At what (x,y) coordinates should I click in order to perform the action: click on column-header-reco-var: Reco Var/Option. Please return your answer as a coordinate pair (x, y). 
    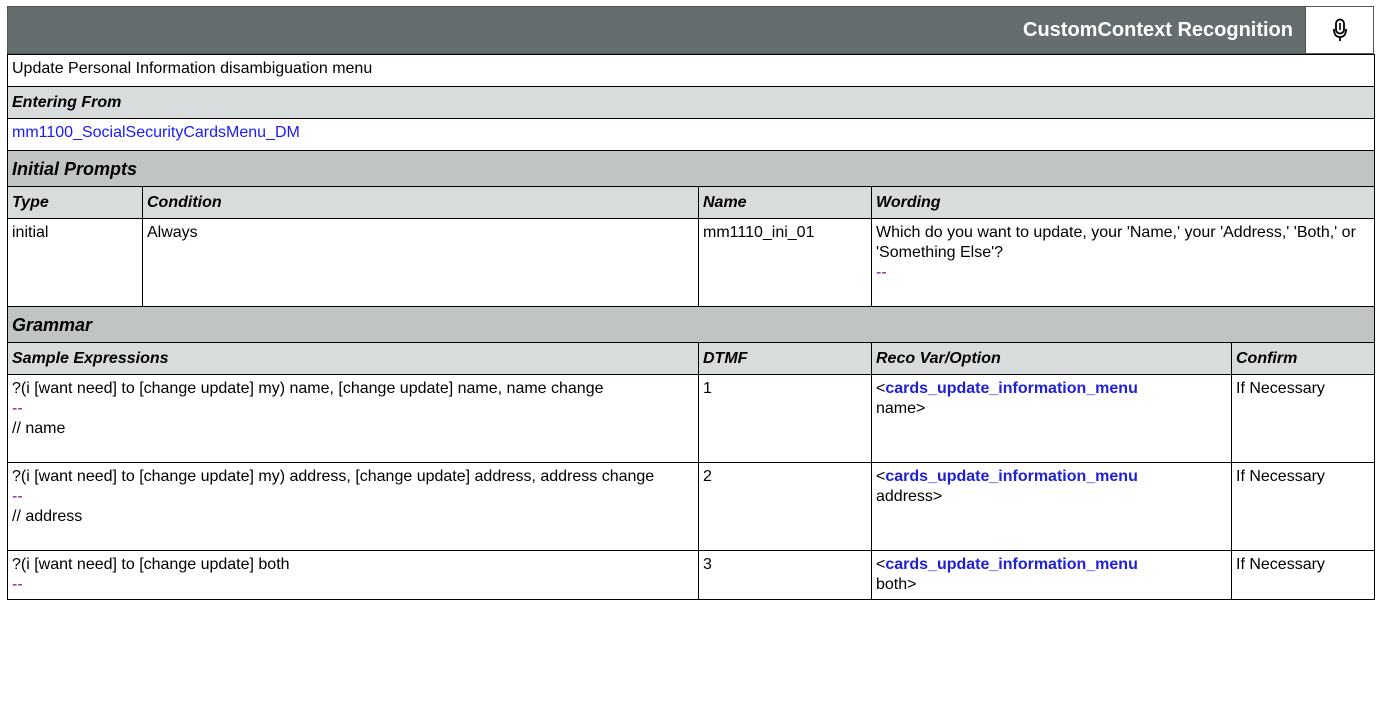
    Looking at the image, I should click on (1051, 358).